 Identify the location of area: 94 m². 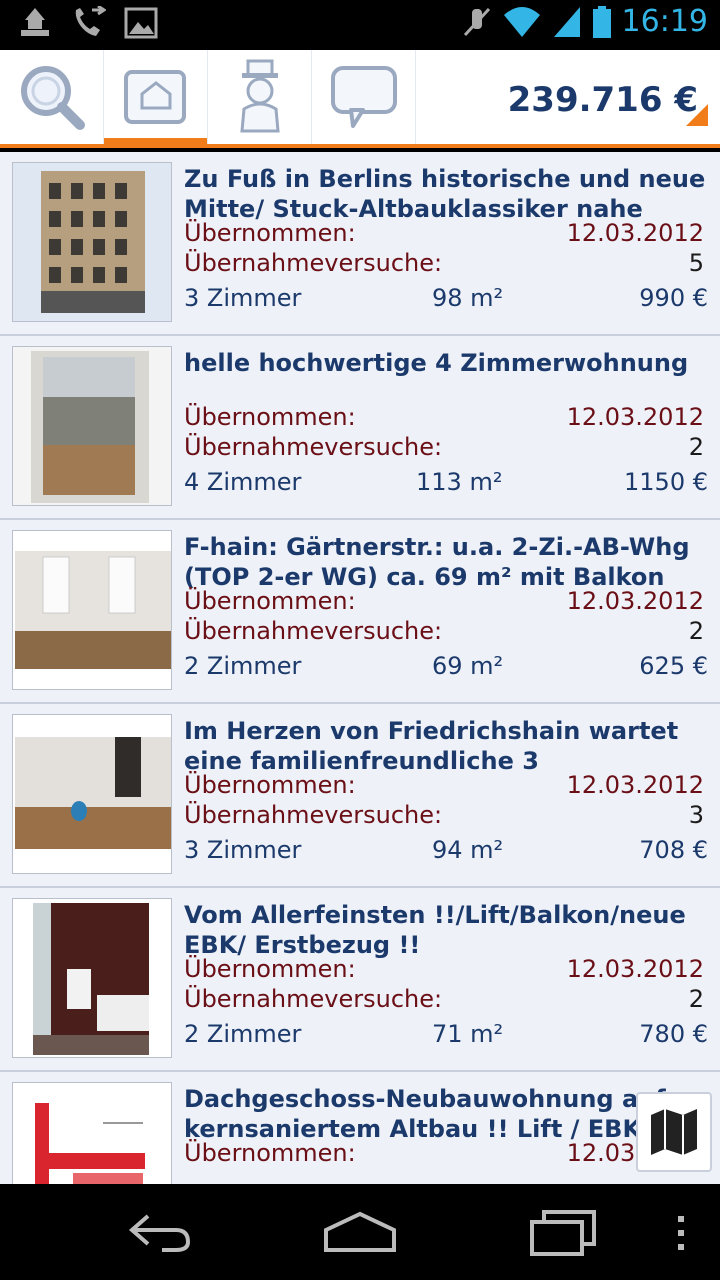
(468, 850).